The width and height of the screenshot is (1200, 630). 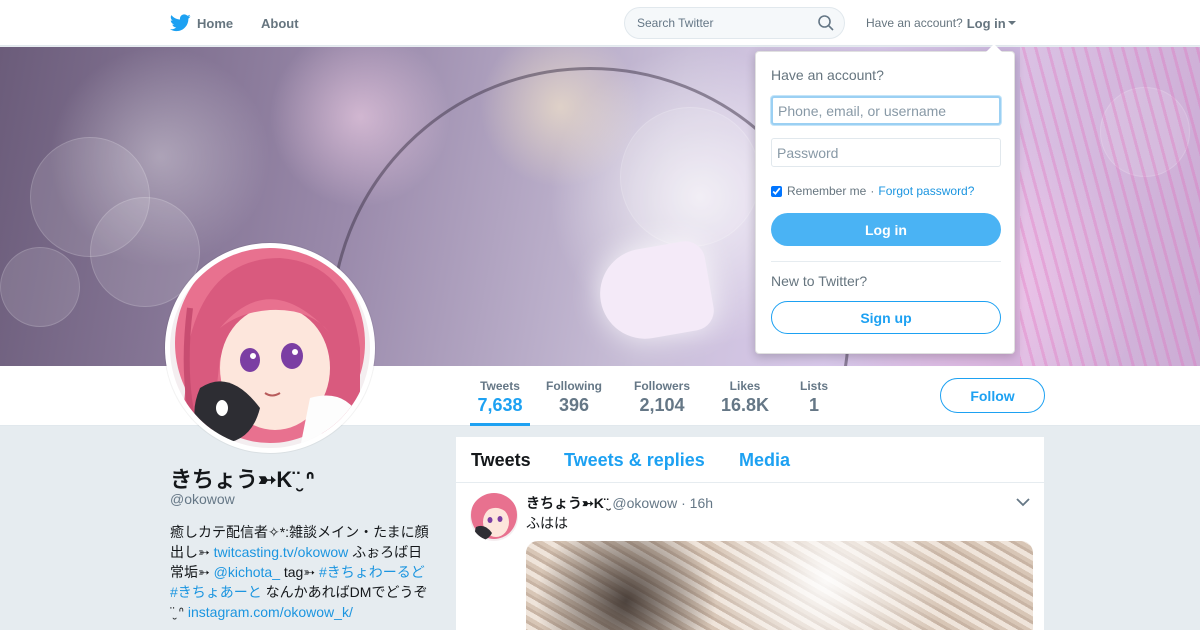 I want to click on new-to-twitter-text: New to Twitter?, so click(x=819, y=281).